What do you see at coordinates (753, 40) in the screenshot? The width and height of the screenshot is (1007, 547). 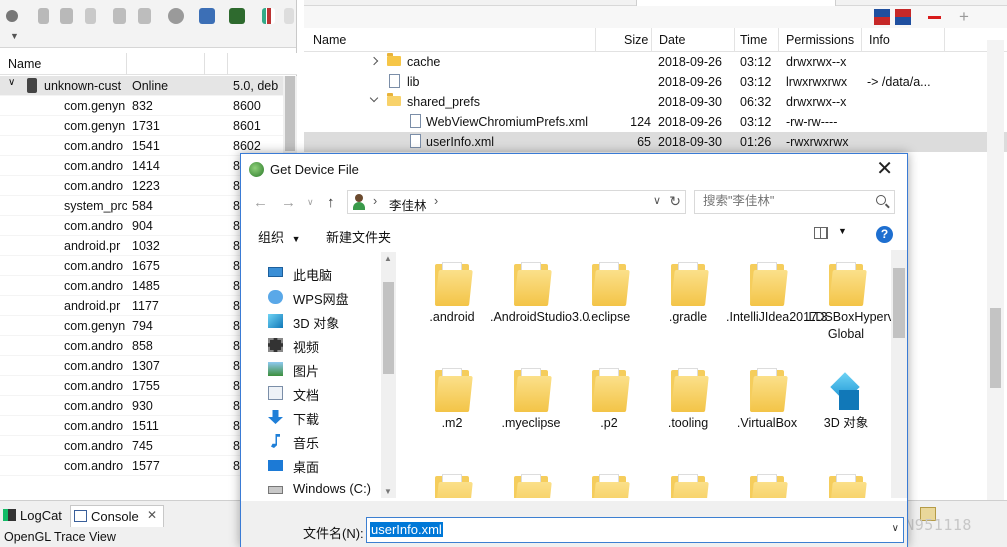 I see `col-time: Time` at bounding box center [753, 40].